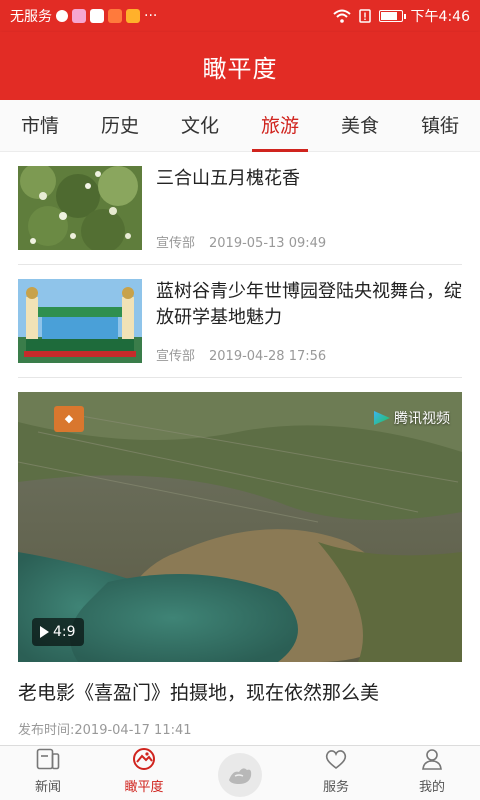 This screenshot has width=480, height=800. I want to click on bottom-nav: 新闻 瞰平度 服务 我的, so click(240, 772).